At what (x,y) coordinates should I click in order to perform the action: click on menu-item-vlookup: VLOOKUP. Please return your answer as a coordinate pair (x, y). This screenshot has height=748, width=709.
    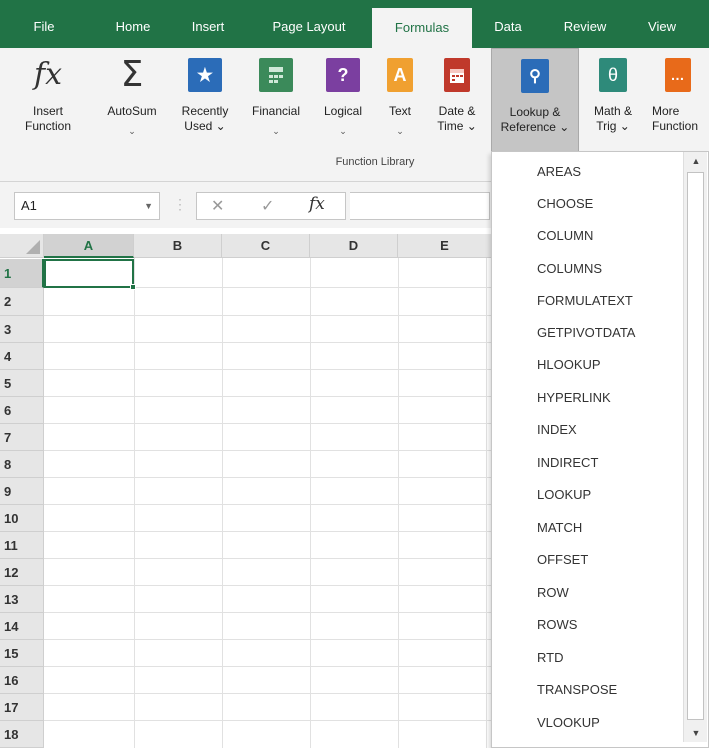
    Looking at the image, I should click on (568, 723).